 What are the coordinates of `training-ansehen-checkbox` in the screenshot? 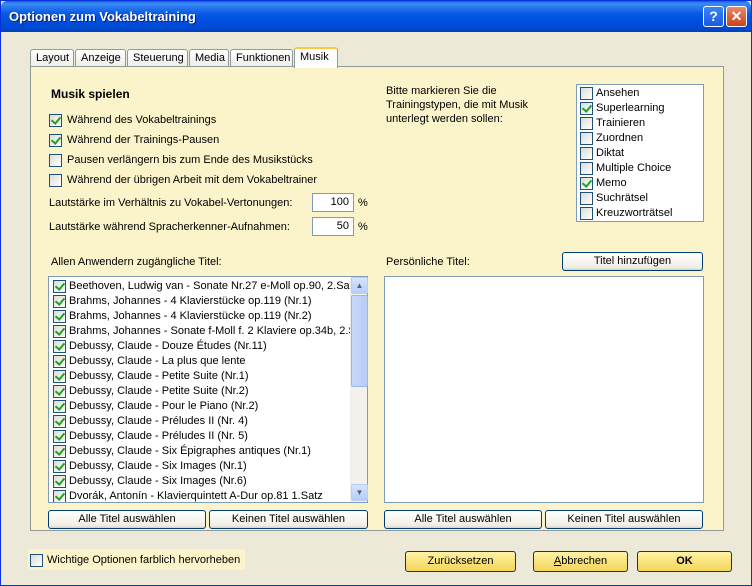 It's located at (586, 93).